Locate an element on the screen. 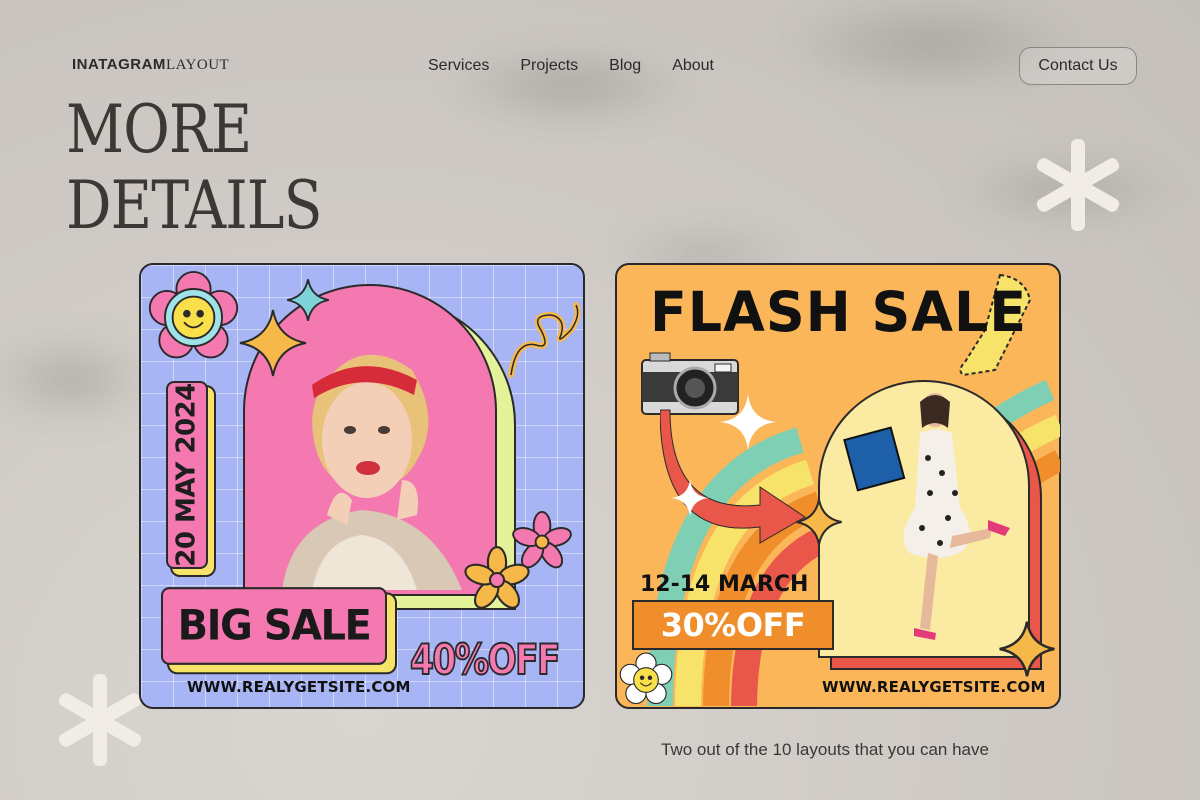 The image size is (1200, 800). brand-thin: LAYOUT is located at coordinates (197, 65).